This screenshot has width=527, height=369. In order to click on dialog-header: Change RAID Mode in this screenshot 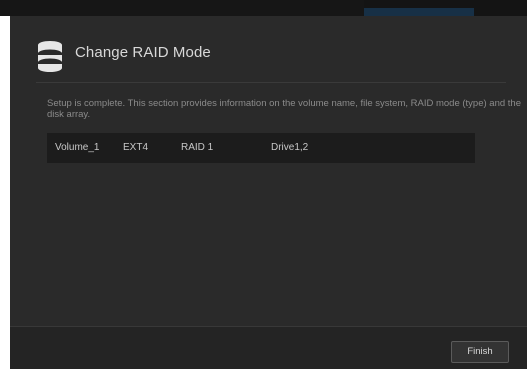, I will do `click(271, 60)`.